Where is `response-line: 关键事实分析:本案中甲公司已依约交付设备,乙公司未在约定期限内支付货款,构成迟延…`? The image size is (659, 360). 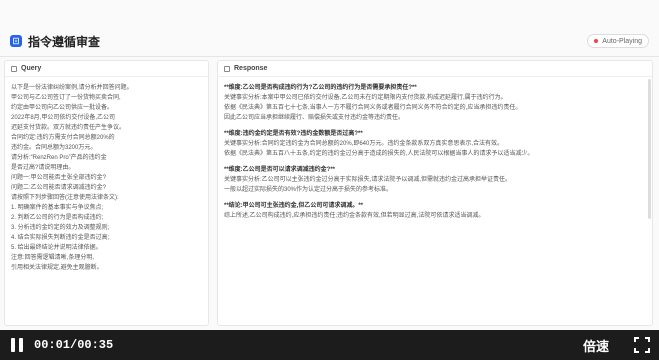
response-line: 关键事实分析:本案中甲公司已依约交付设备,乙公司未在约定期限内支付货款,构成迟延… is located at coordinates (365, 98).